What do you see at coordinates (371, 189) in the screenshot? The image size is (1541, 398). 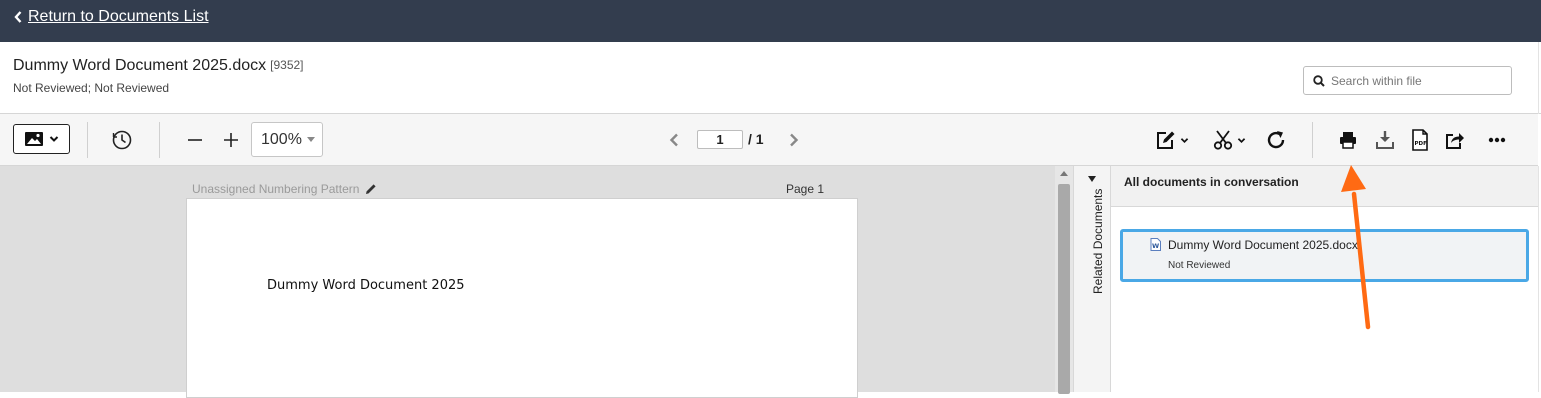 I see `pencil-icon` at bounding box center [371, 189].